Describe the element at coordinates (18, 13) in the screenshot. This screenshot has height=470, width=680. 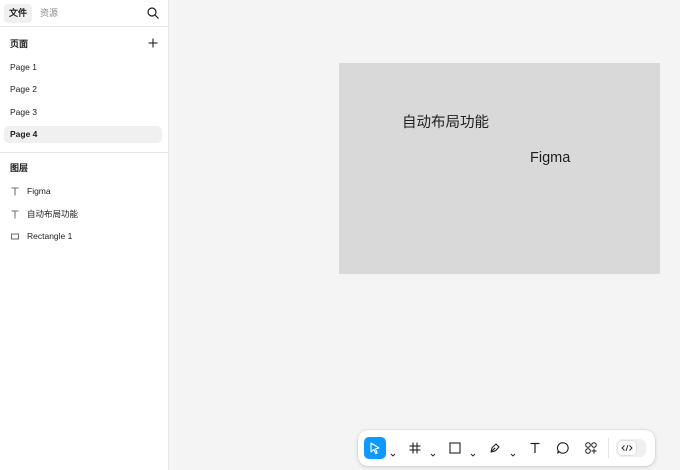
I see `tab-file: 文件` at that location.